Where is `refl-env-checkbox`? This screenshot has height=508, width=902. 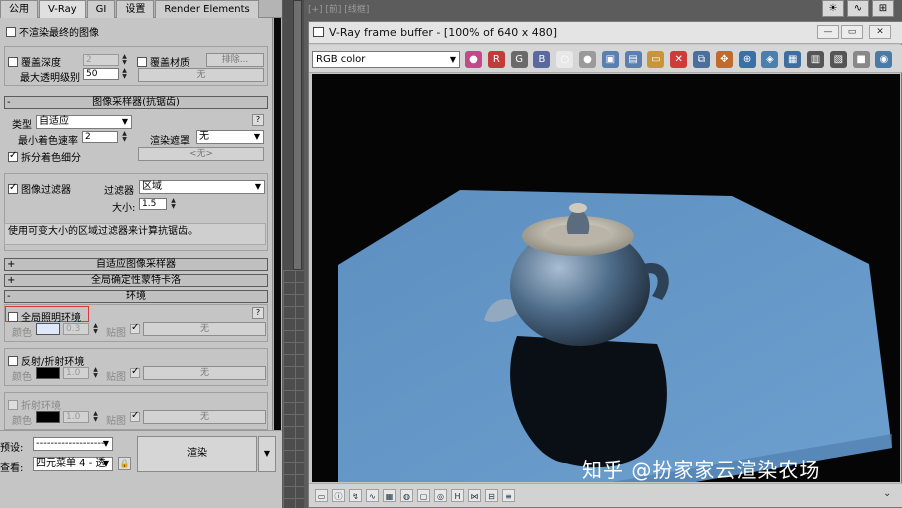 refl-env-checkbox is located at coordinates (13, 361).